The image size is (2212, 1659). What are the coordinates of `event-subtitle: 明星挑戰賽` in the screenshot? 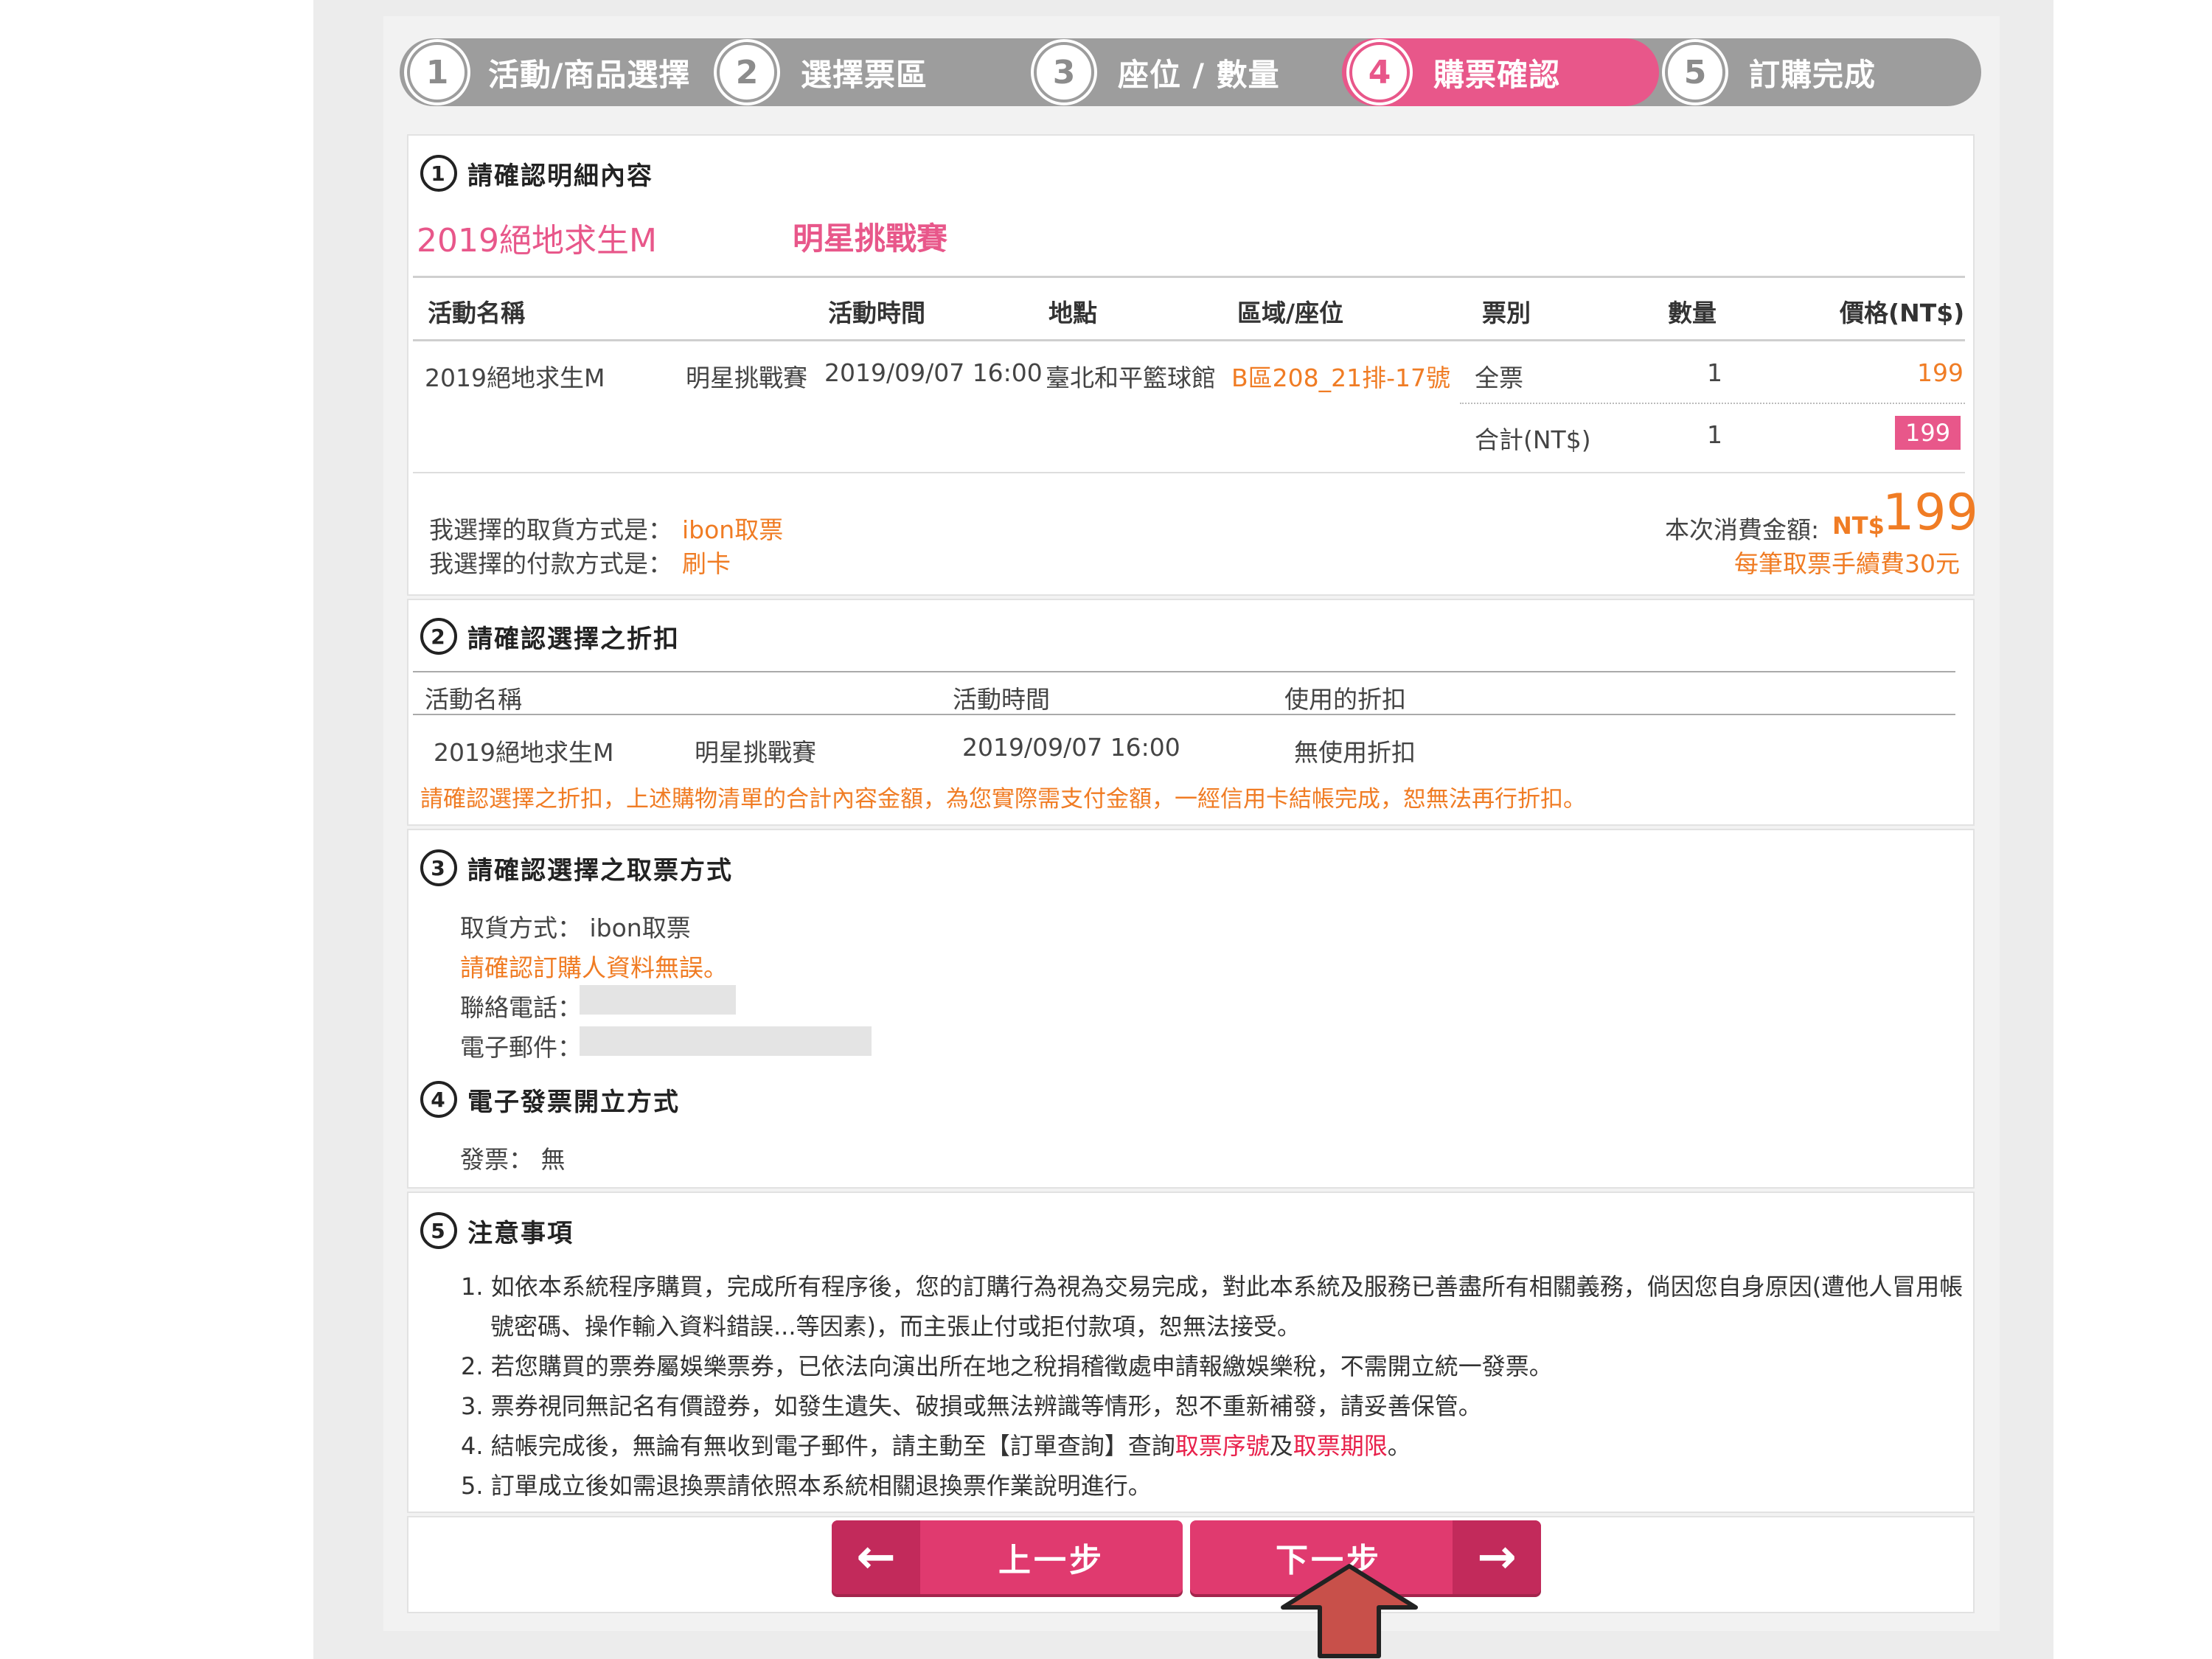 It's located at (870, 238).